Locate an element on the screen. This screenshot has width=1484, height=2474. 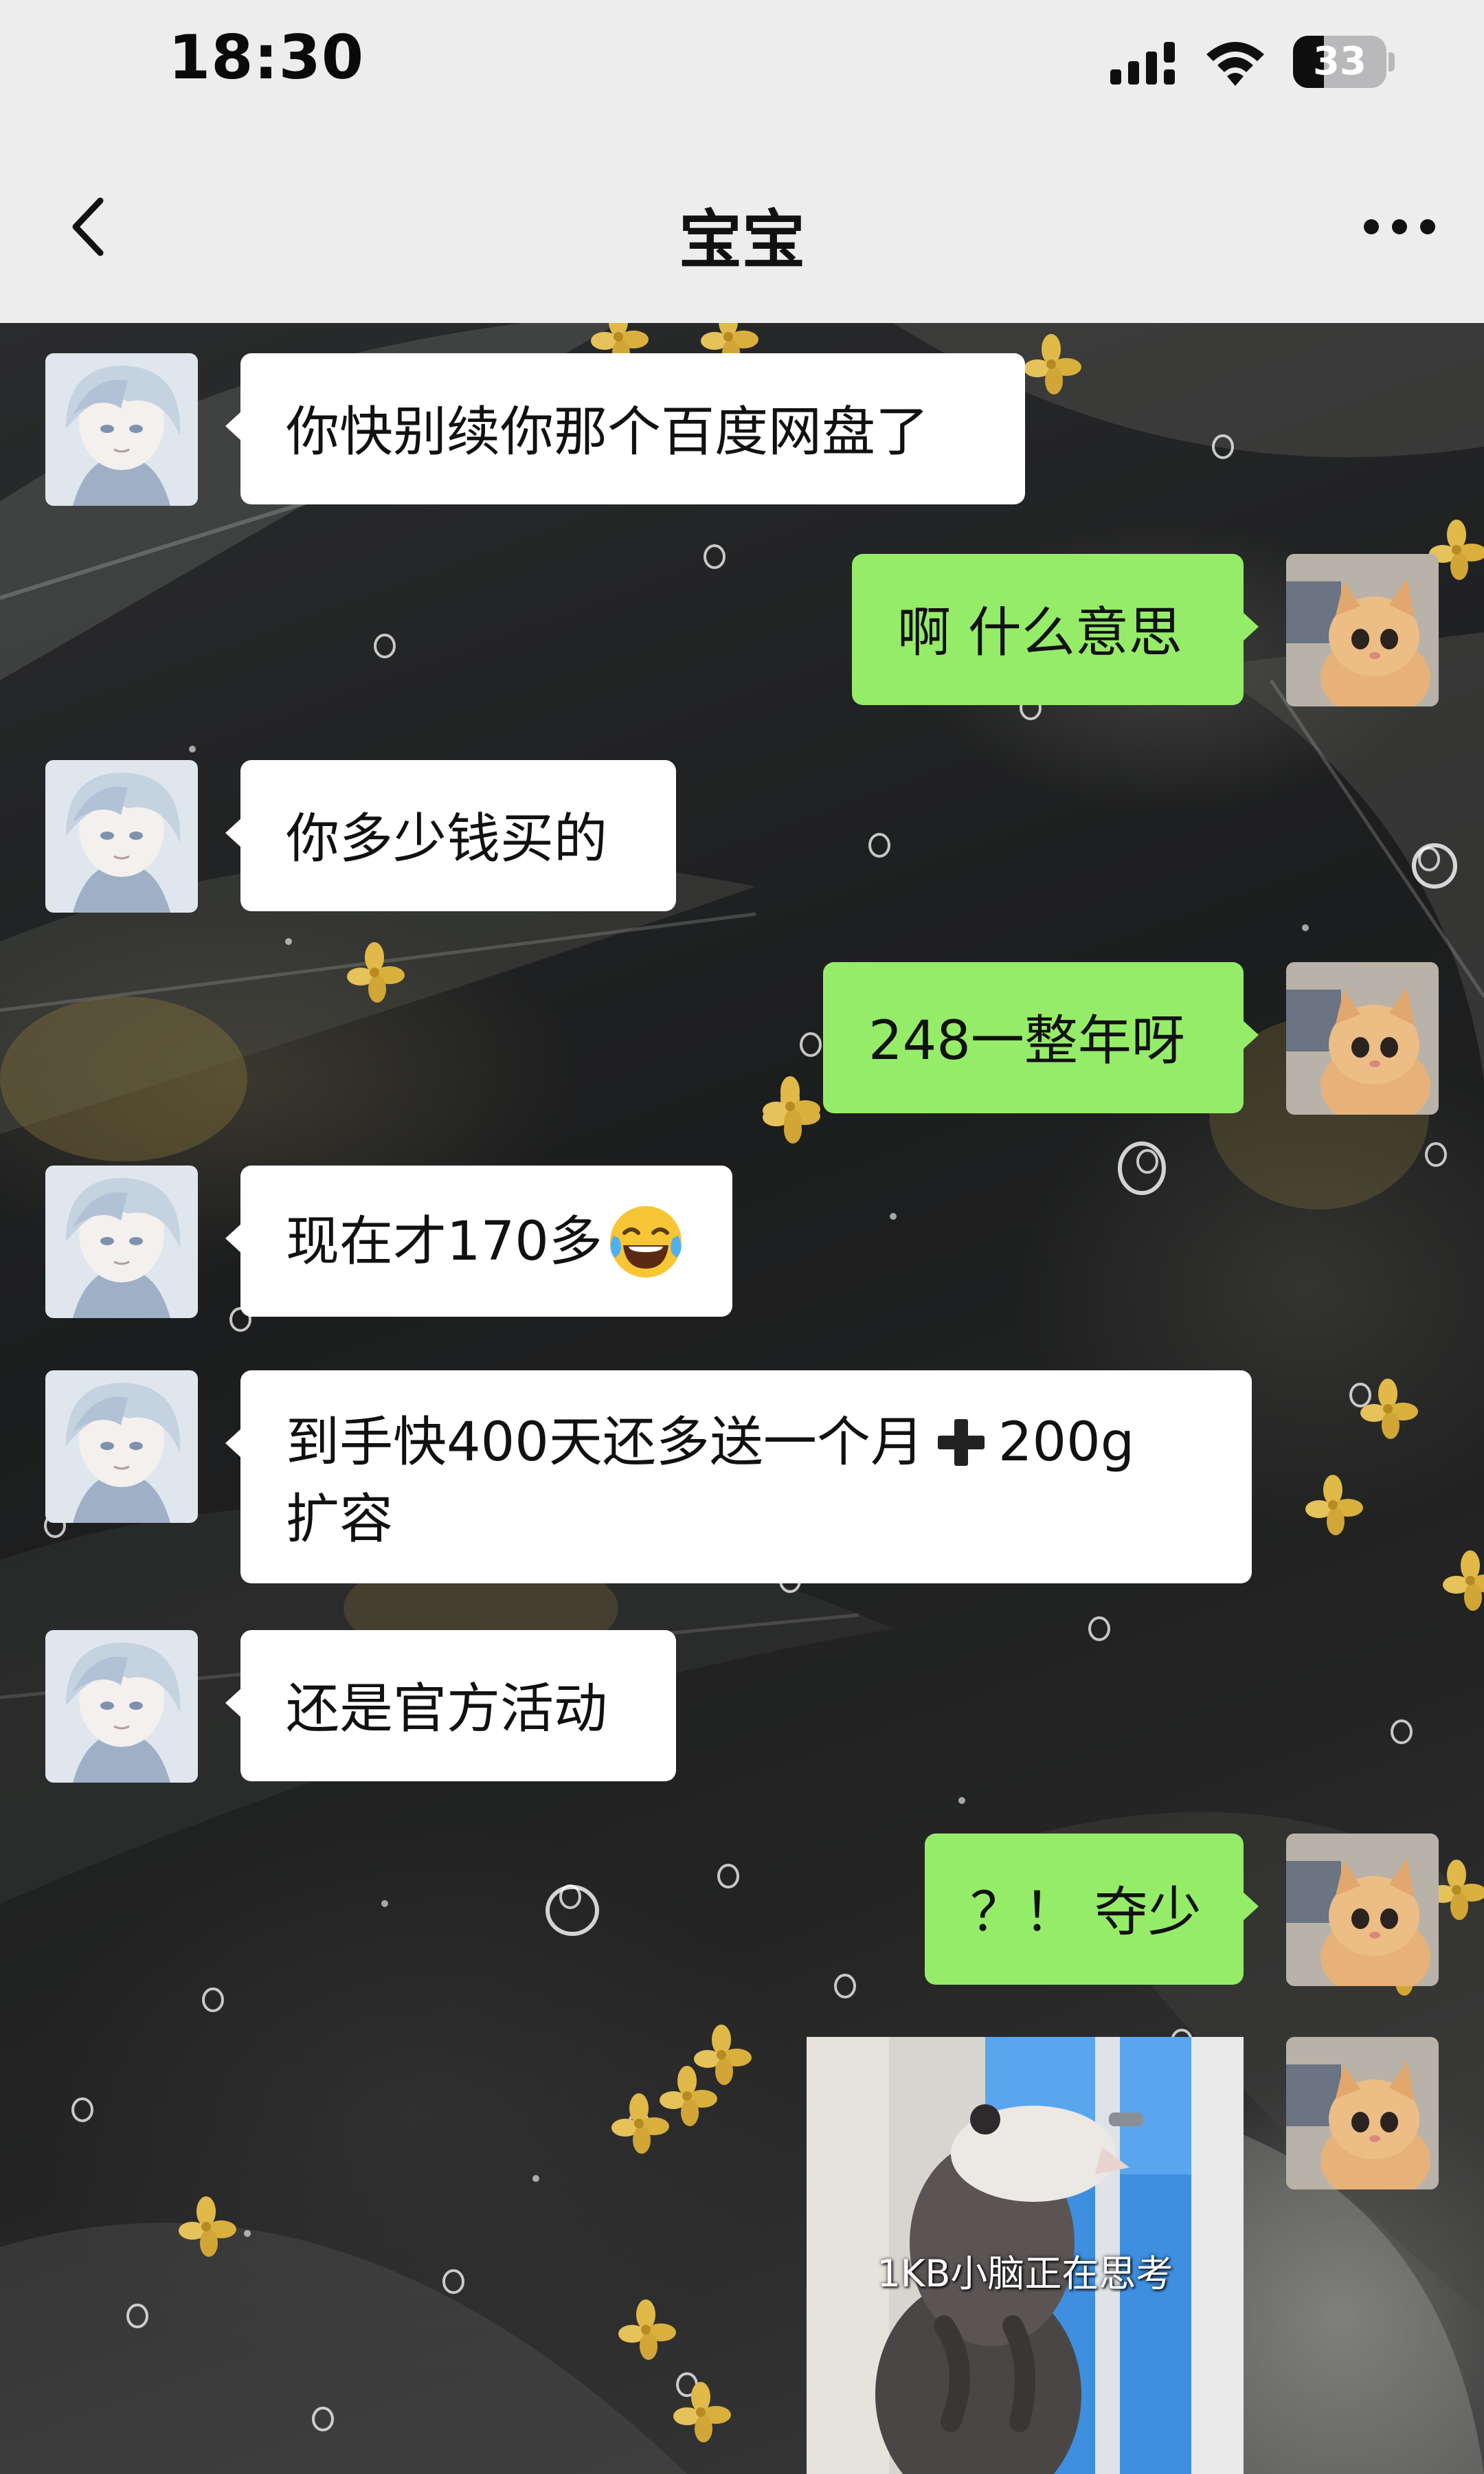
message-line-2: 扩容 is located at coordinates (746, 1518).